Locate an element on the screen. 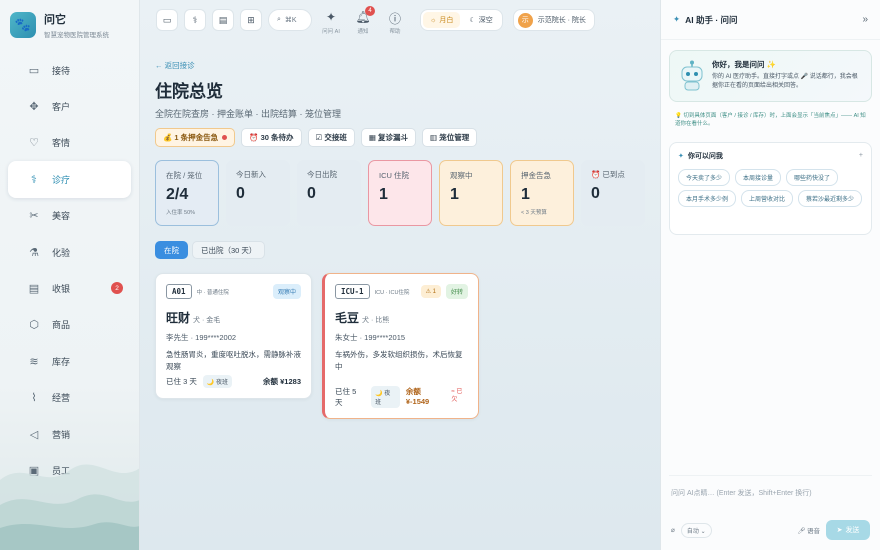 This screenshot has width=880, height=550. sidebar-item-label: 化验 is located at coordinates (61, 252).